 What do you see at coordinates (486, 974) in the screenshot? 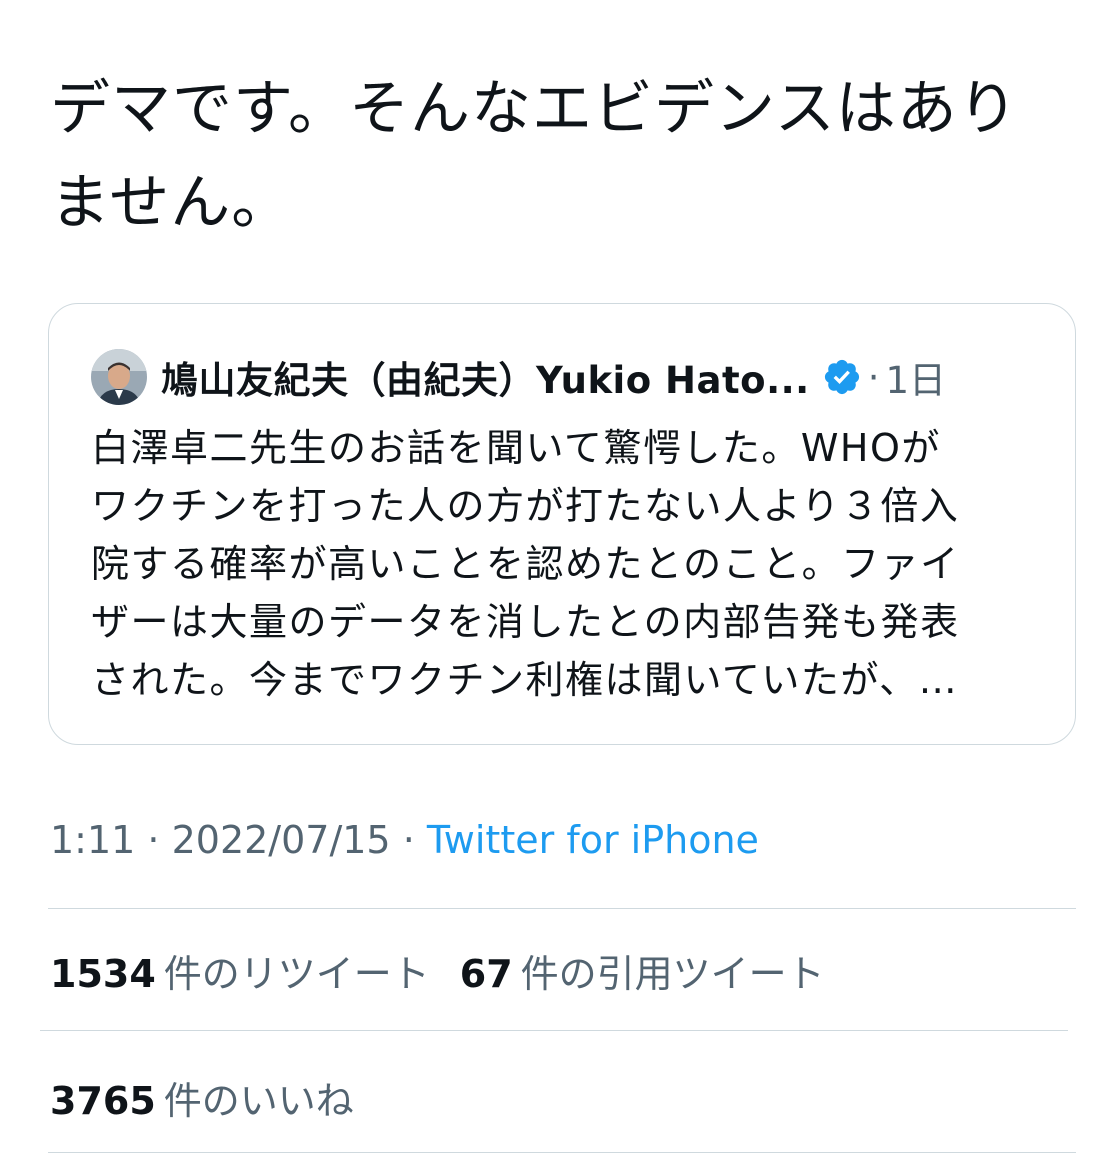
I see `quotes-count: 67` at bounding box center [486, 974].